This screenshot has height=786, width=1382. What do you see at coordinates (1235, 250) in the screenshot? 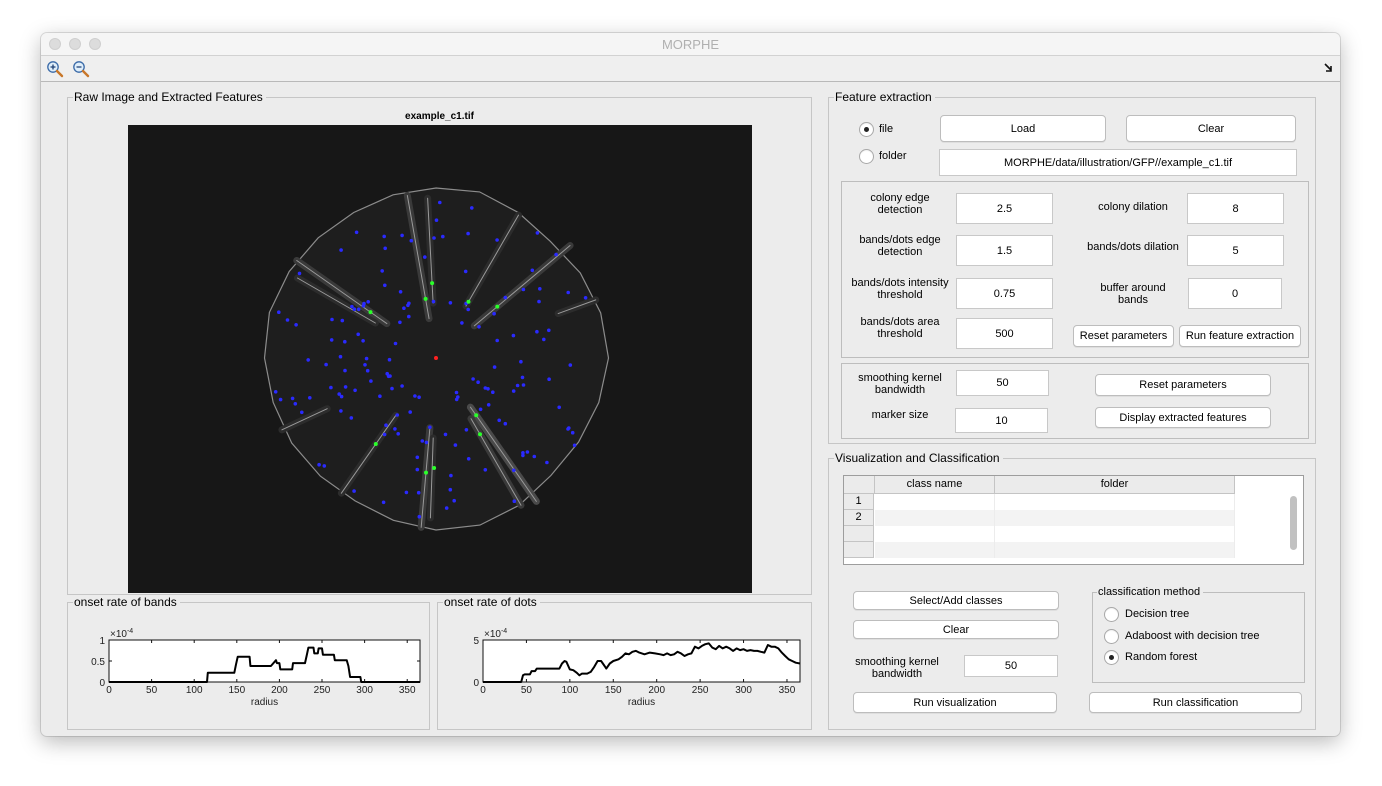
I see `bands-dilation-field: 5` at bounding box center [1235, 250].